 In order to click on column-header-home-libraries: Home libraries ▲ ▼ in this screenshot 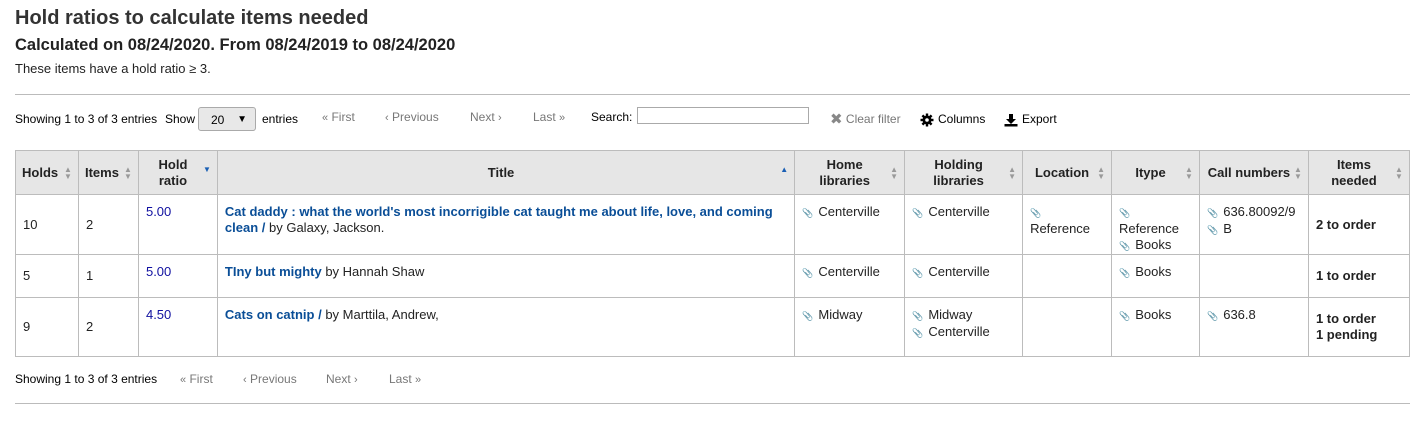, I will do `click(850, 172)`.